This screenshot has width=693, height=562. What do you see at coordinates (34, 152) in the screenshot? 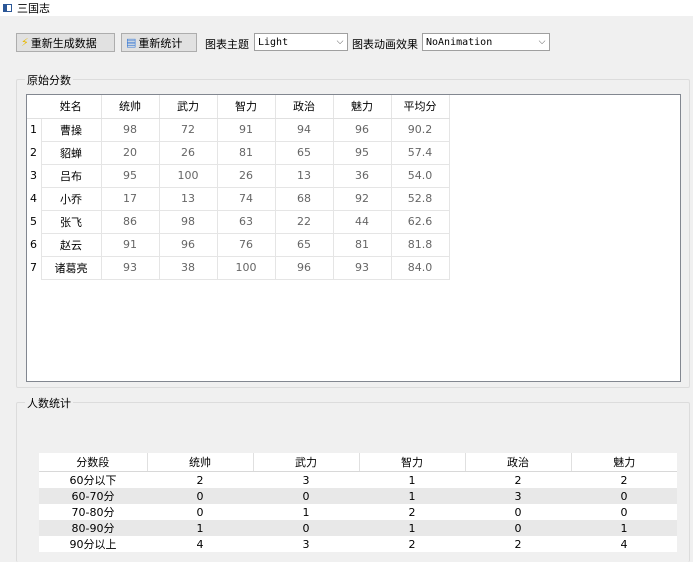
I see `row-number: 2` at bounding box center [34, 152].